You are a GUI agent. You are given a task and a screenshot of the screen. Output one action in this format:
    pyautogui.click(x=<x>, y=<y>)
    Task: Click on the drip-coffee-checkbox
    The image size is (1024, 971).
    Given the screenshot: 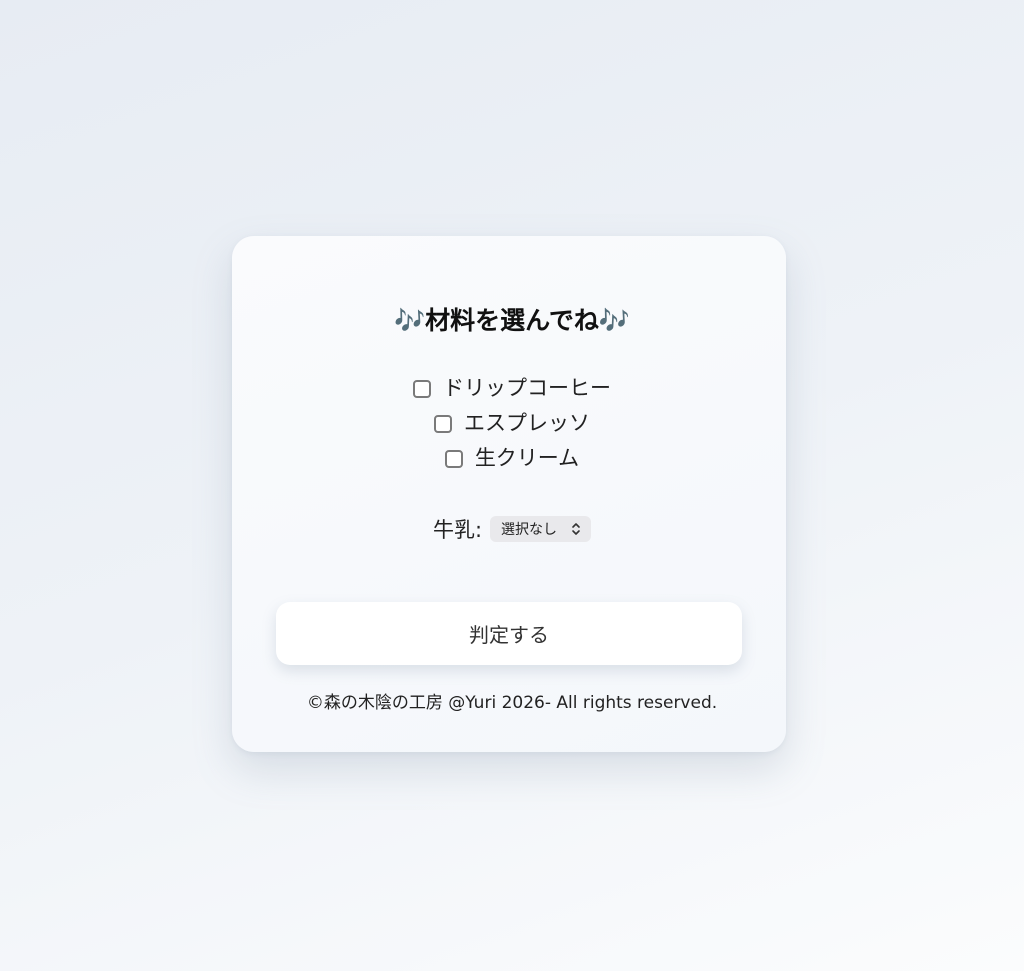 What is the action you would take?
    pyautogui.click(x=422, y=388)
    